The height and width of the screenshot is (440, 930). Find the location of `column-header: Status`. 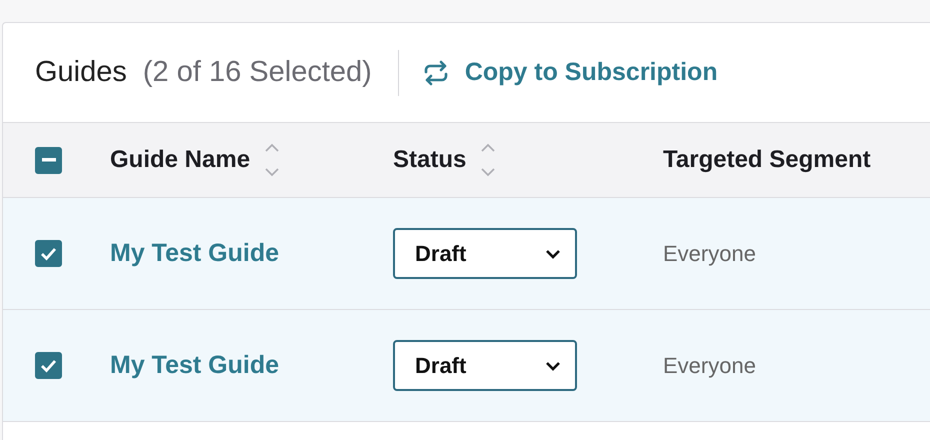

column-header: Status is located at coordinates (429, 160).